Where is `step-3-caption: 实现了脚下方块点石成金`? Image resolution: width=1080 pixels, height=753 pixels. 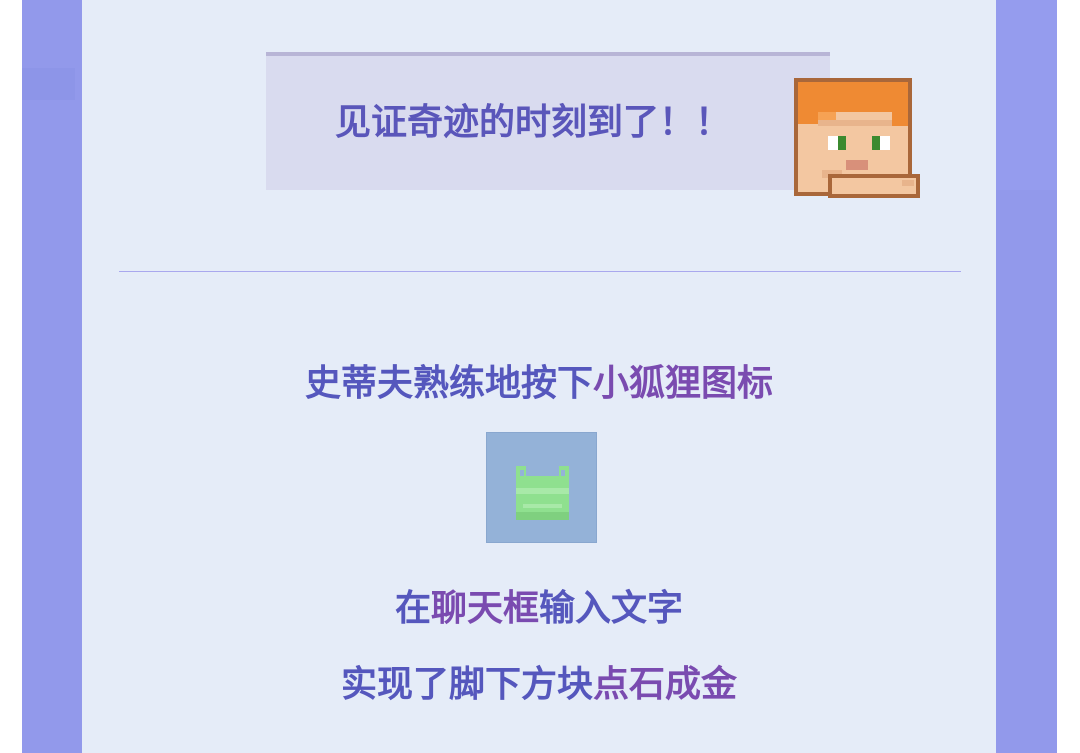
step-3-caption: 实现了脚下方块点石成金 is located at coordinates (539, 685).